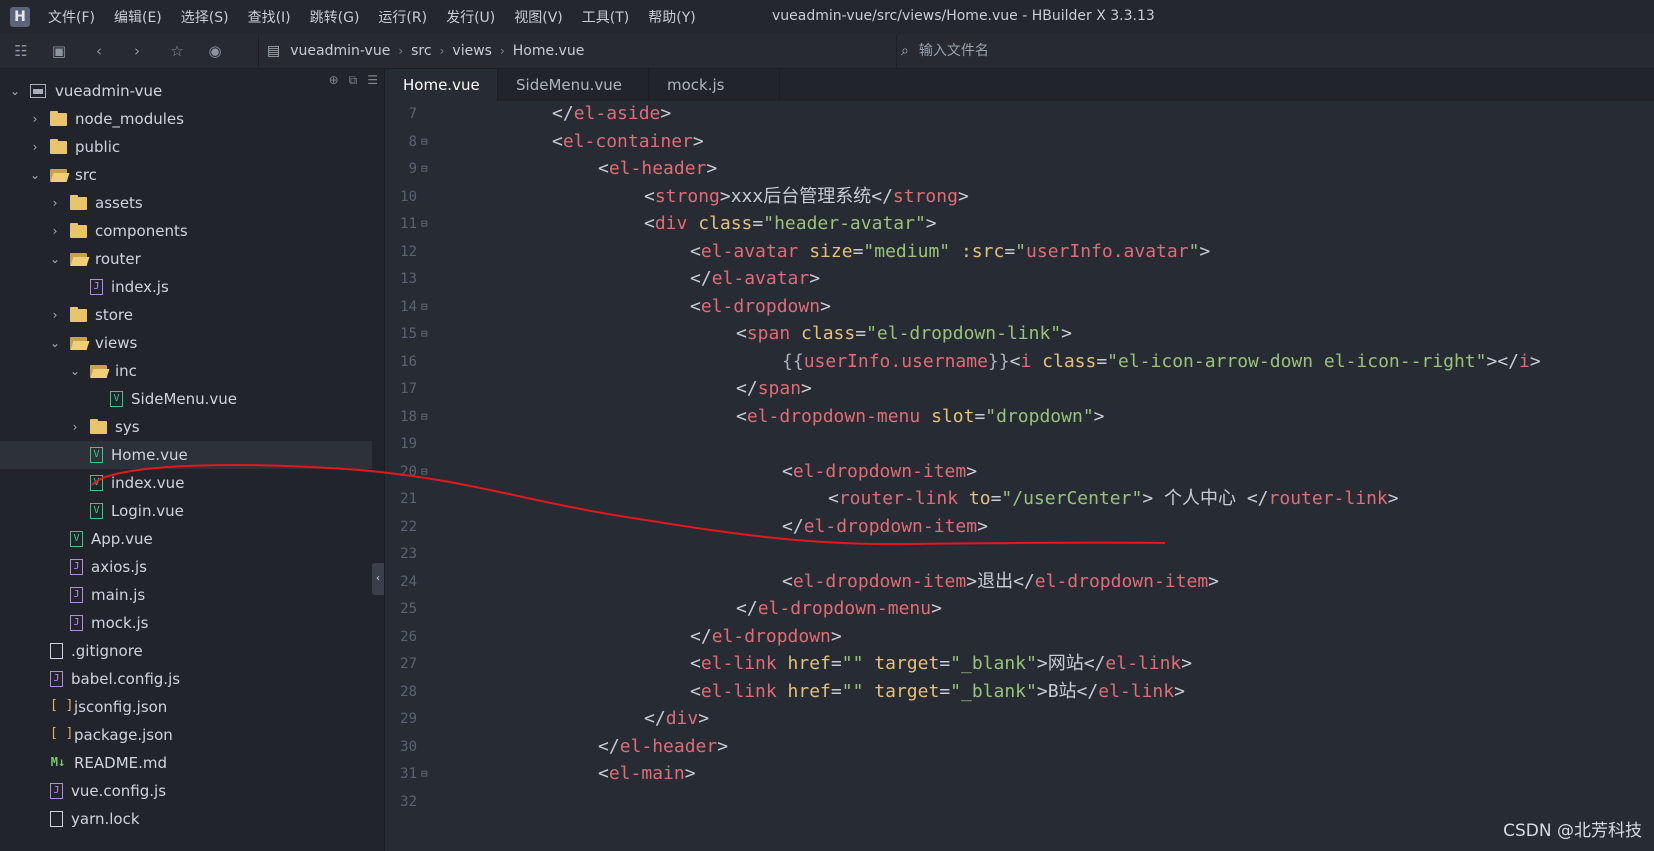 This screenshot has width=1654, height=851. What do you see at coordinates (421, 51) in the screenshot?
I see `breadcrumb-item: src` at bounding box center [421, 51].